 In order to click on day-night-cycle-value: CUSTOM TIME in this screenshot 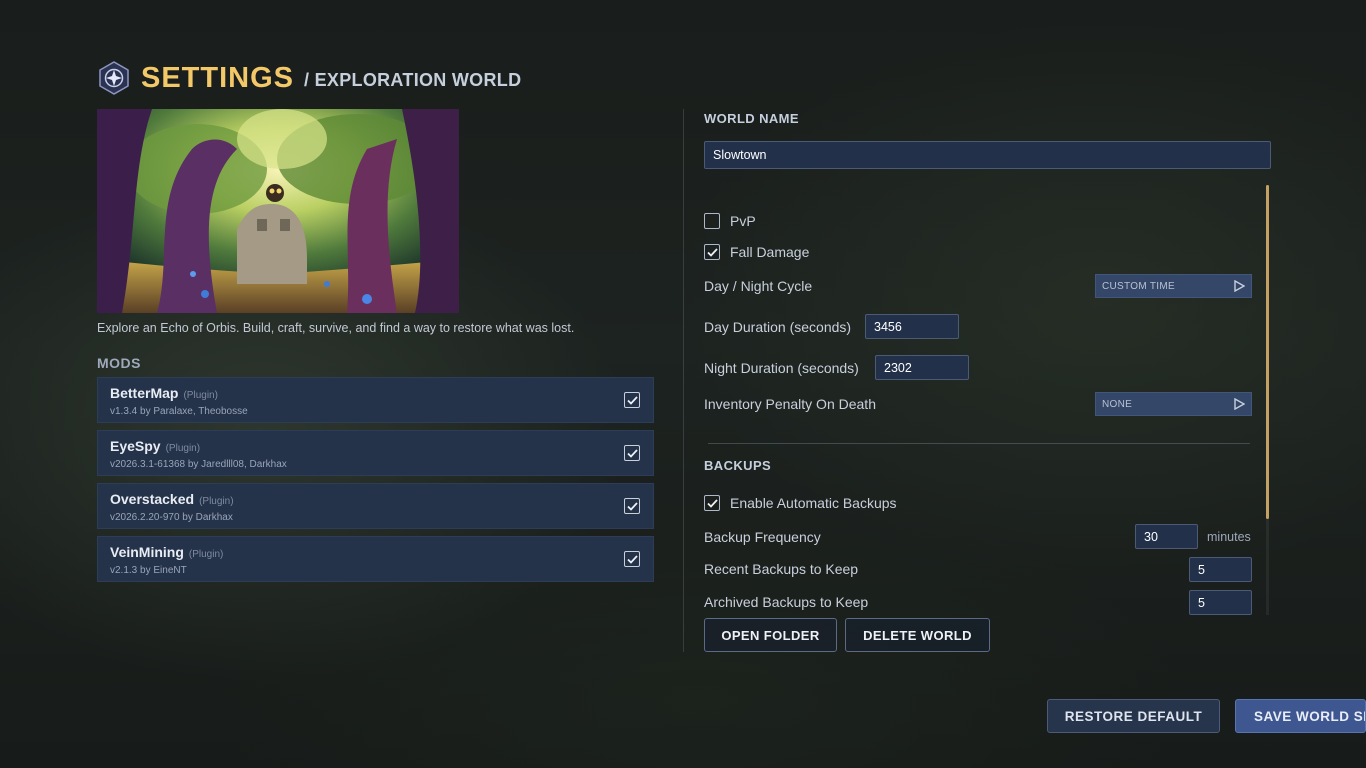, I will do `click(1138, 286)`.